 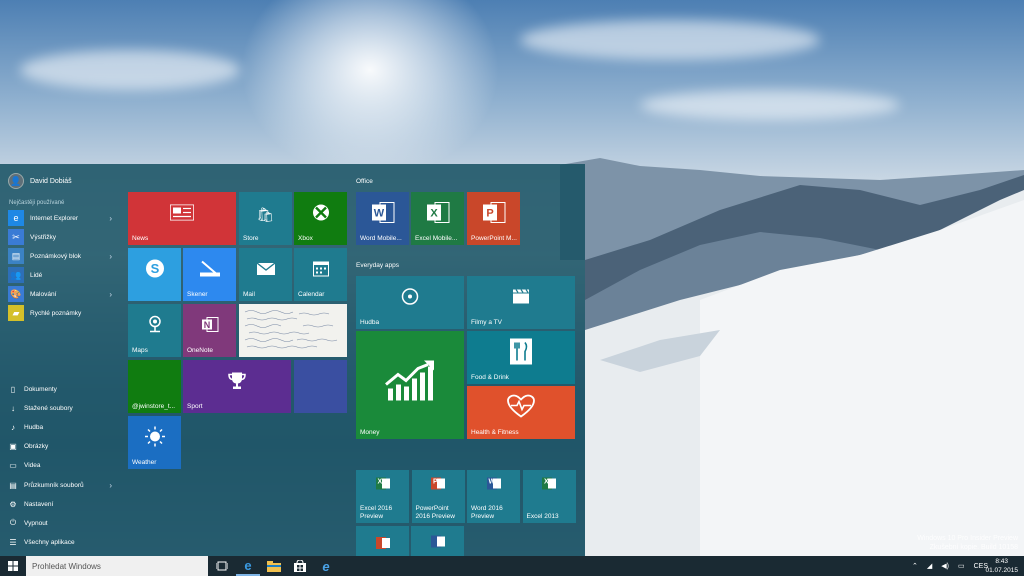 I want to click on tile-label: News, so click(x=140, y=238).